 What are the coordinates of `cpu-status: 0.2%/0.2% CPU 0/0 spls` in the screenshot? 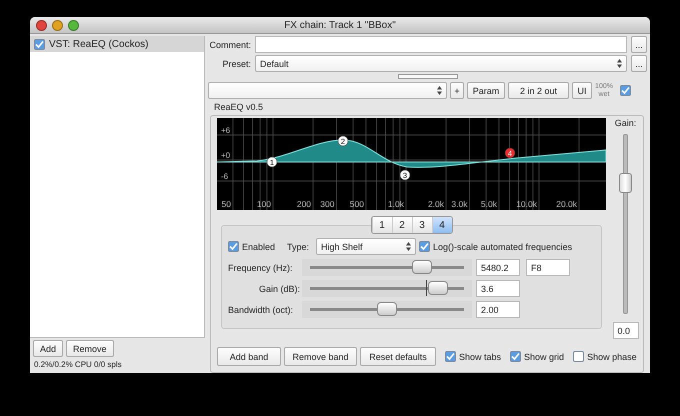 It's located at (78, 364).